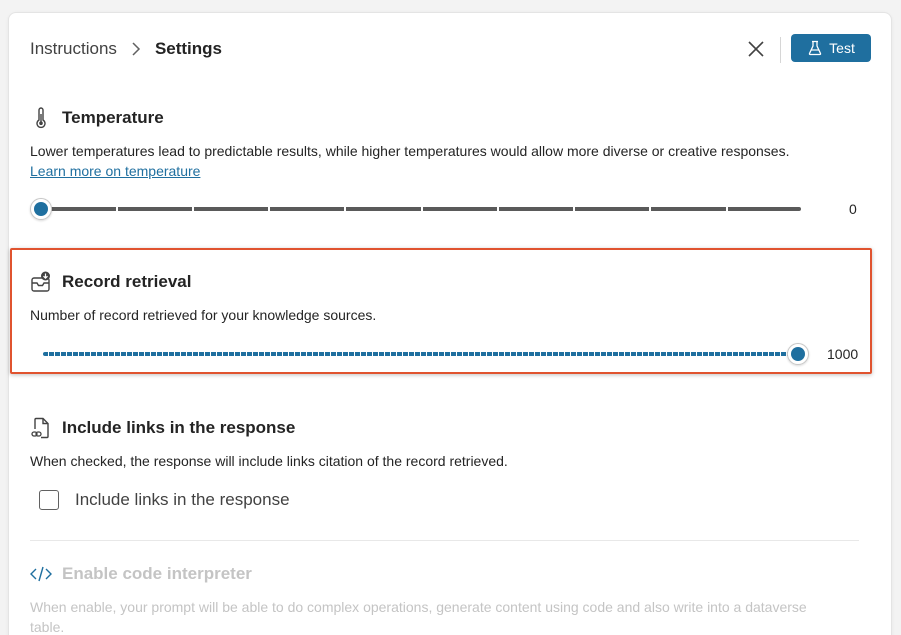 Image resolution: width=901 pixels, height=635 pixels. Describe the element at coordinates (179, 427) in the screenshot. I see `include-links-title-text: Include links in the response` at that location.